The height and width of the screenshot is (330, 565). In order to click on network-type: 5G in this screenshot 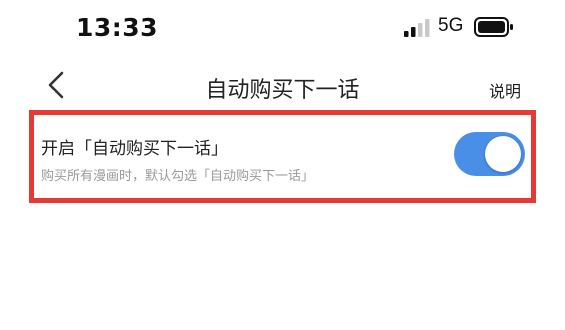, I will do `click(451, 25)`.